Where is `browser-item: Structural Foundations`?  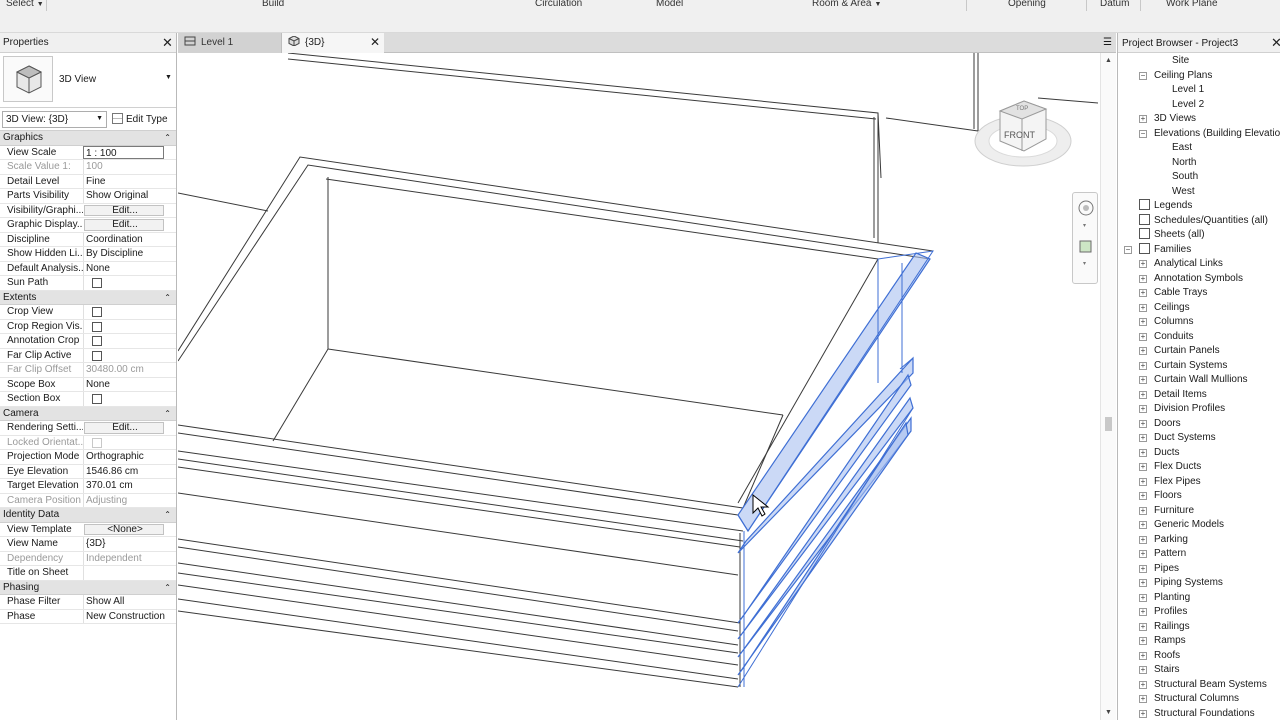 browser-item: Structural Foundations is located at coordinates (1204, 713).